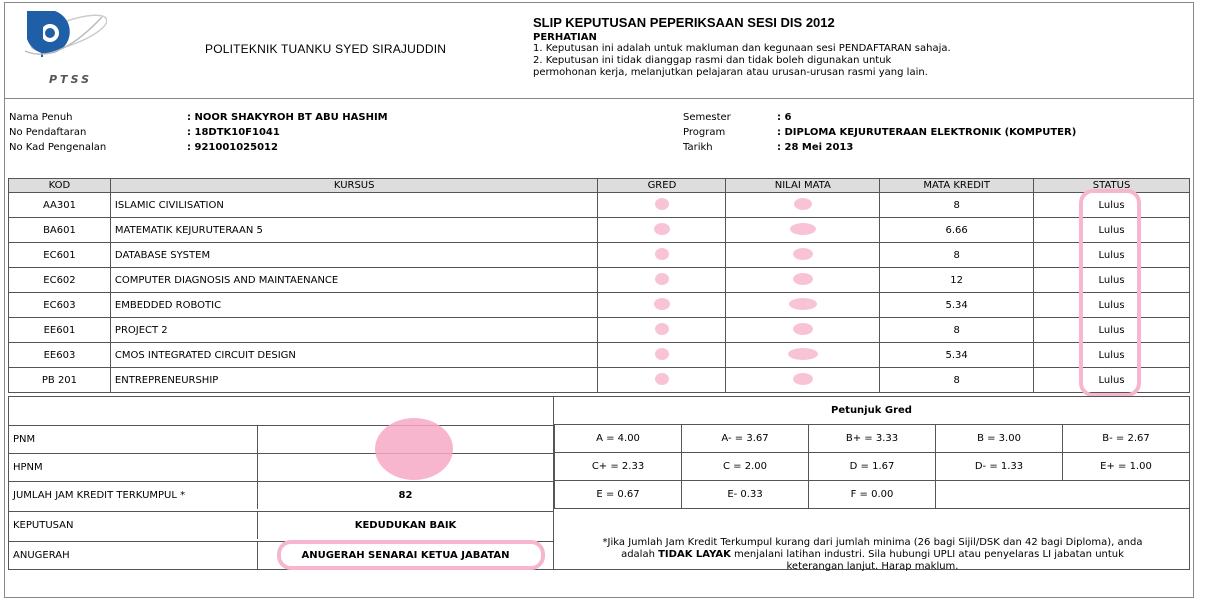 The image size is (1205, 602). What do you see at coordinates (233, 132) in the screenshot?
I see `reg-value: : 18DTK10F1041` at bounding box center [233, 132].